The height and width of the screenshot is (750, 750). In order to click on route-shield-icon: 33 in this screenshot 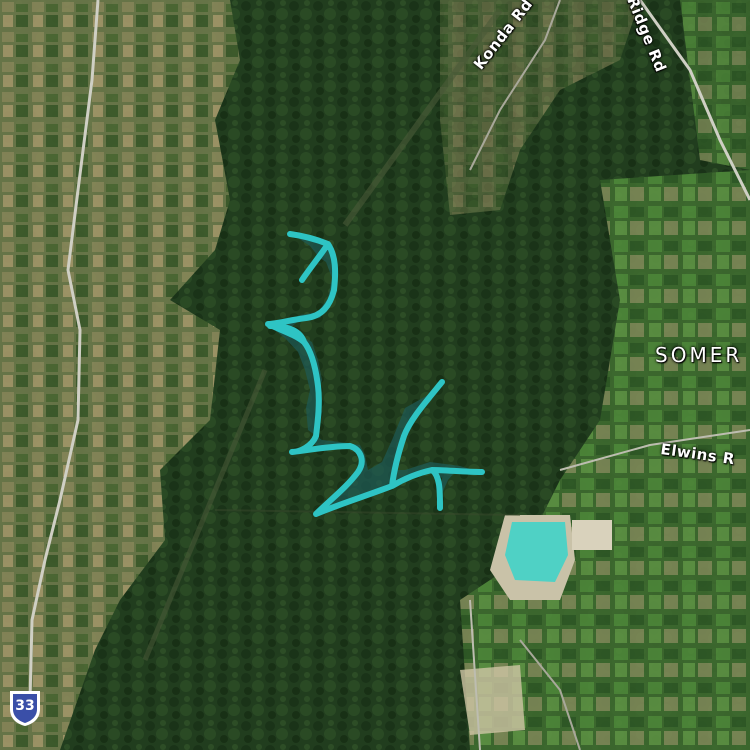, I will do `click(25, 708)`.